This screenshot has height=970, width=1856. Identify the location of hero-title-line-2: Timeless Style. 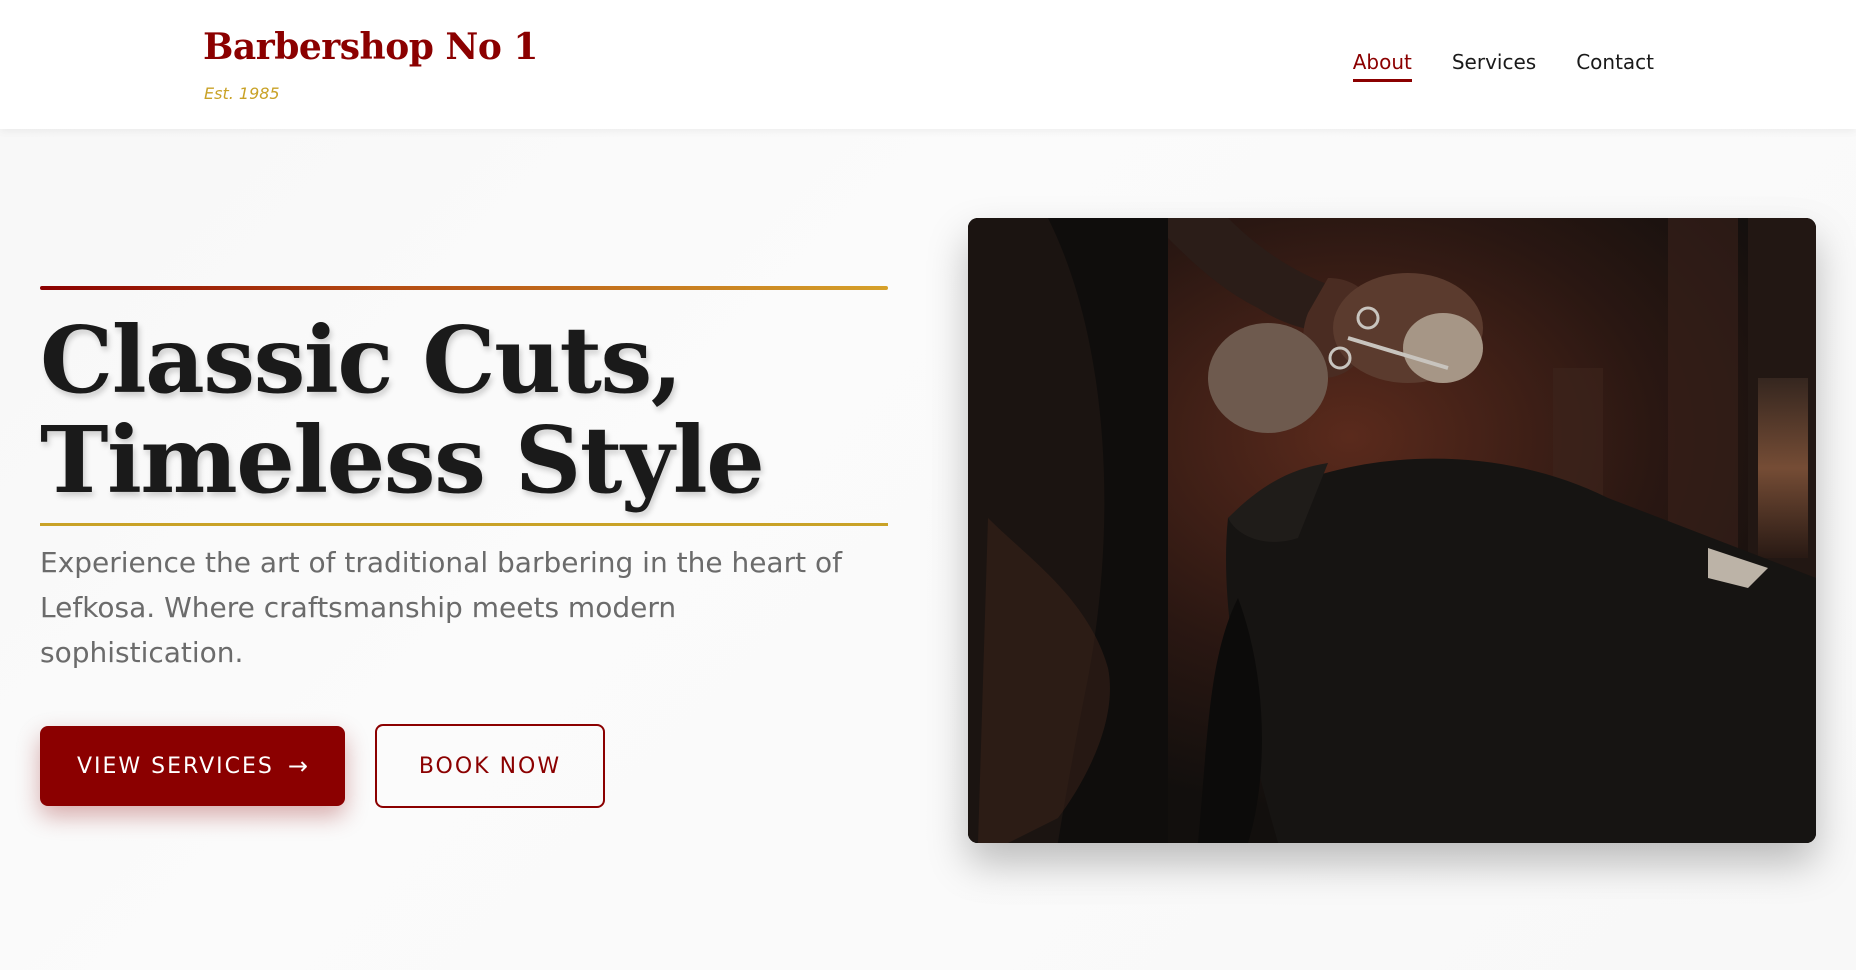
(402, 460).